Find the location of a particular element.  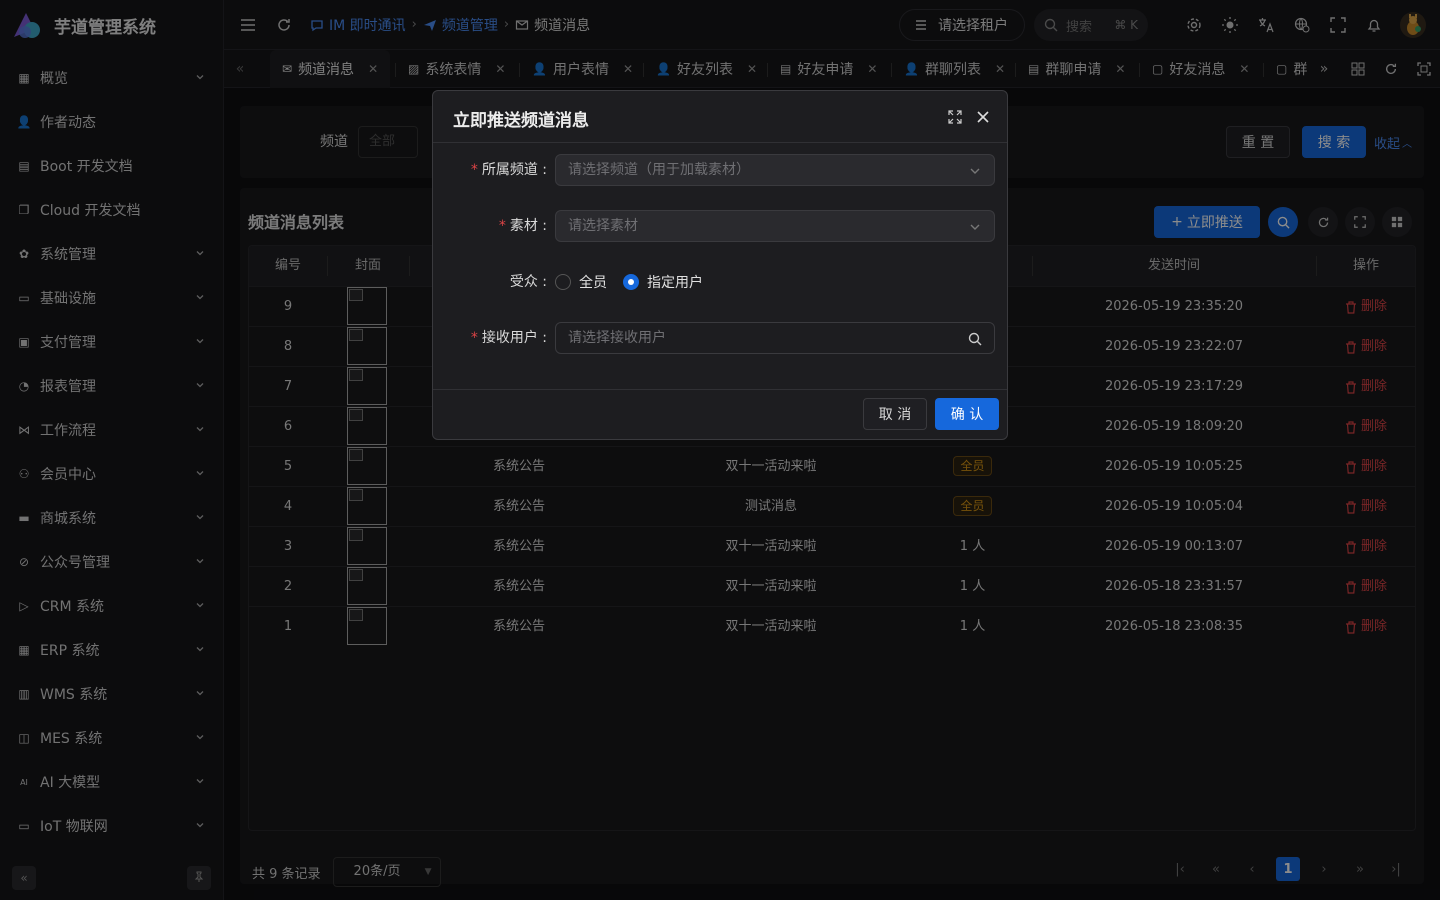

material-select: 请选择素材 is located at coordinates (775, 226).